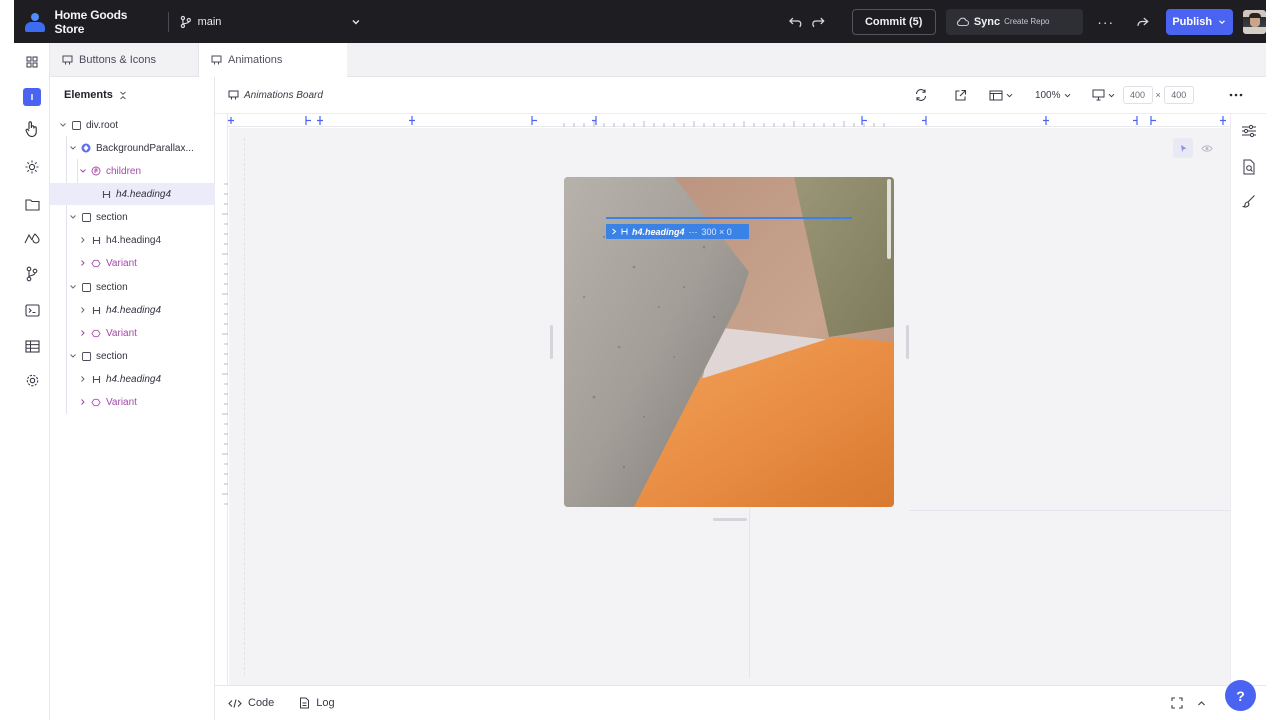  What do you see at coordinates (1143, 22) in the screenshot?
I see `share-icon` at bounding box center [1143, 22].